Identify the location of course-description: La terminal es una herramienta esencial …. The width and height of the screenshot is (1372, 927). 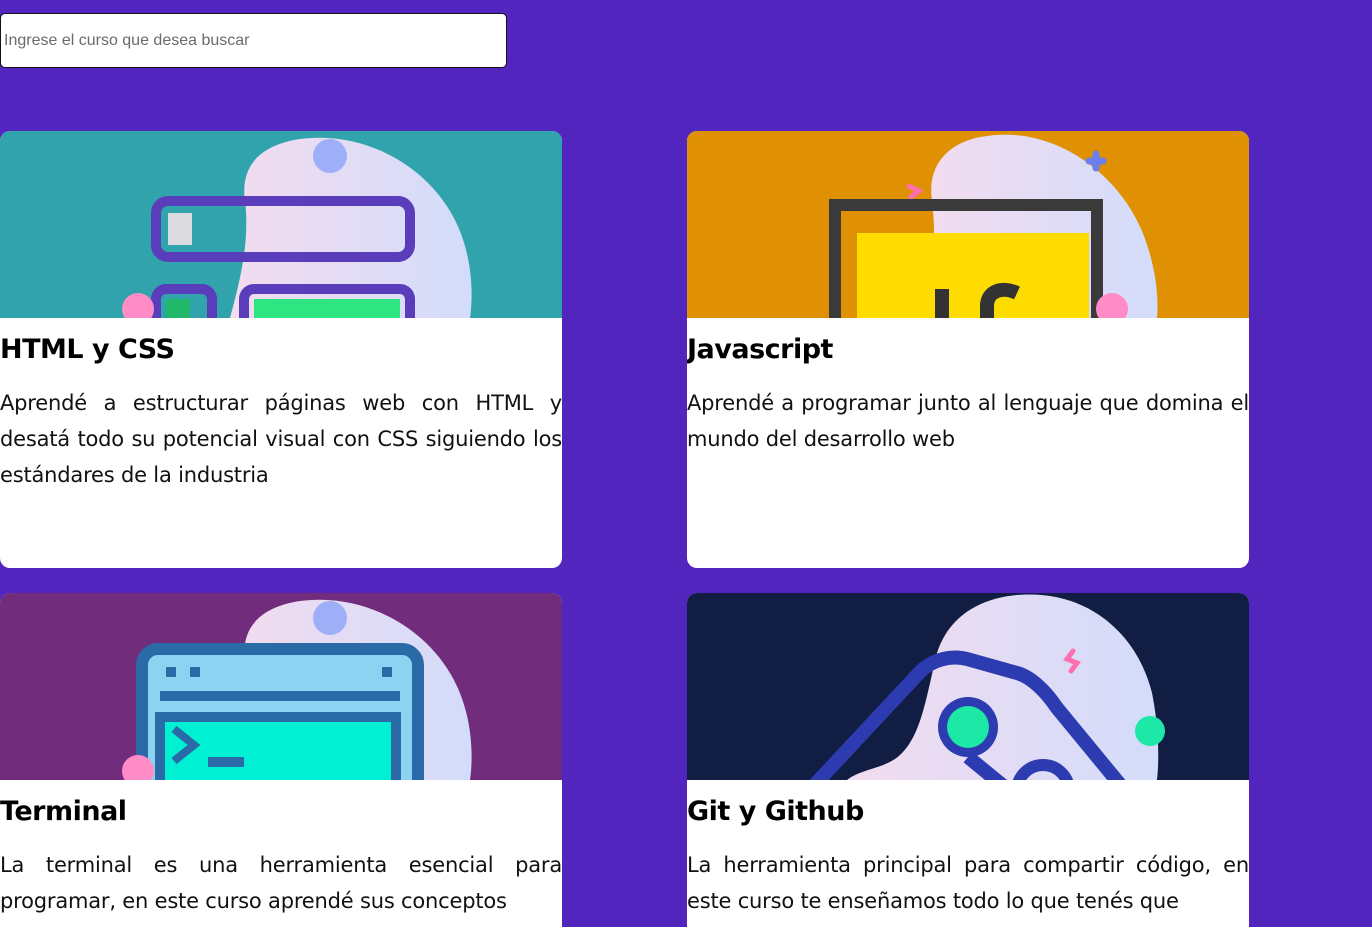
(281, 883).